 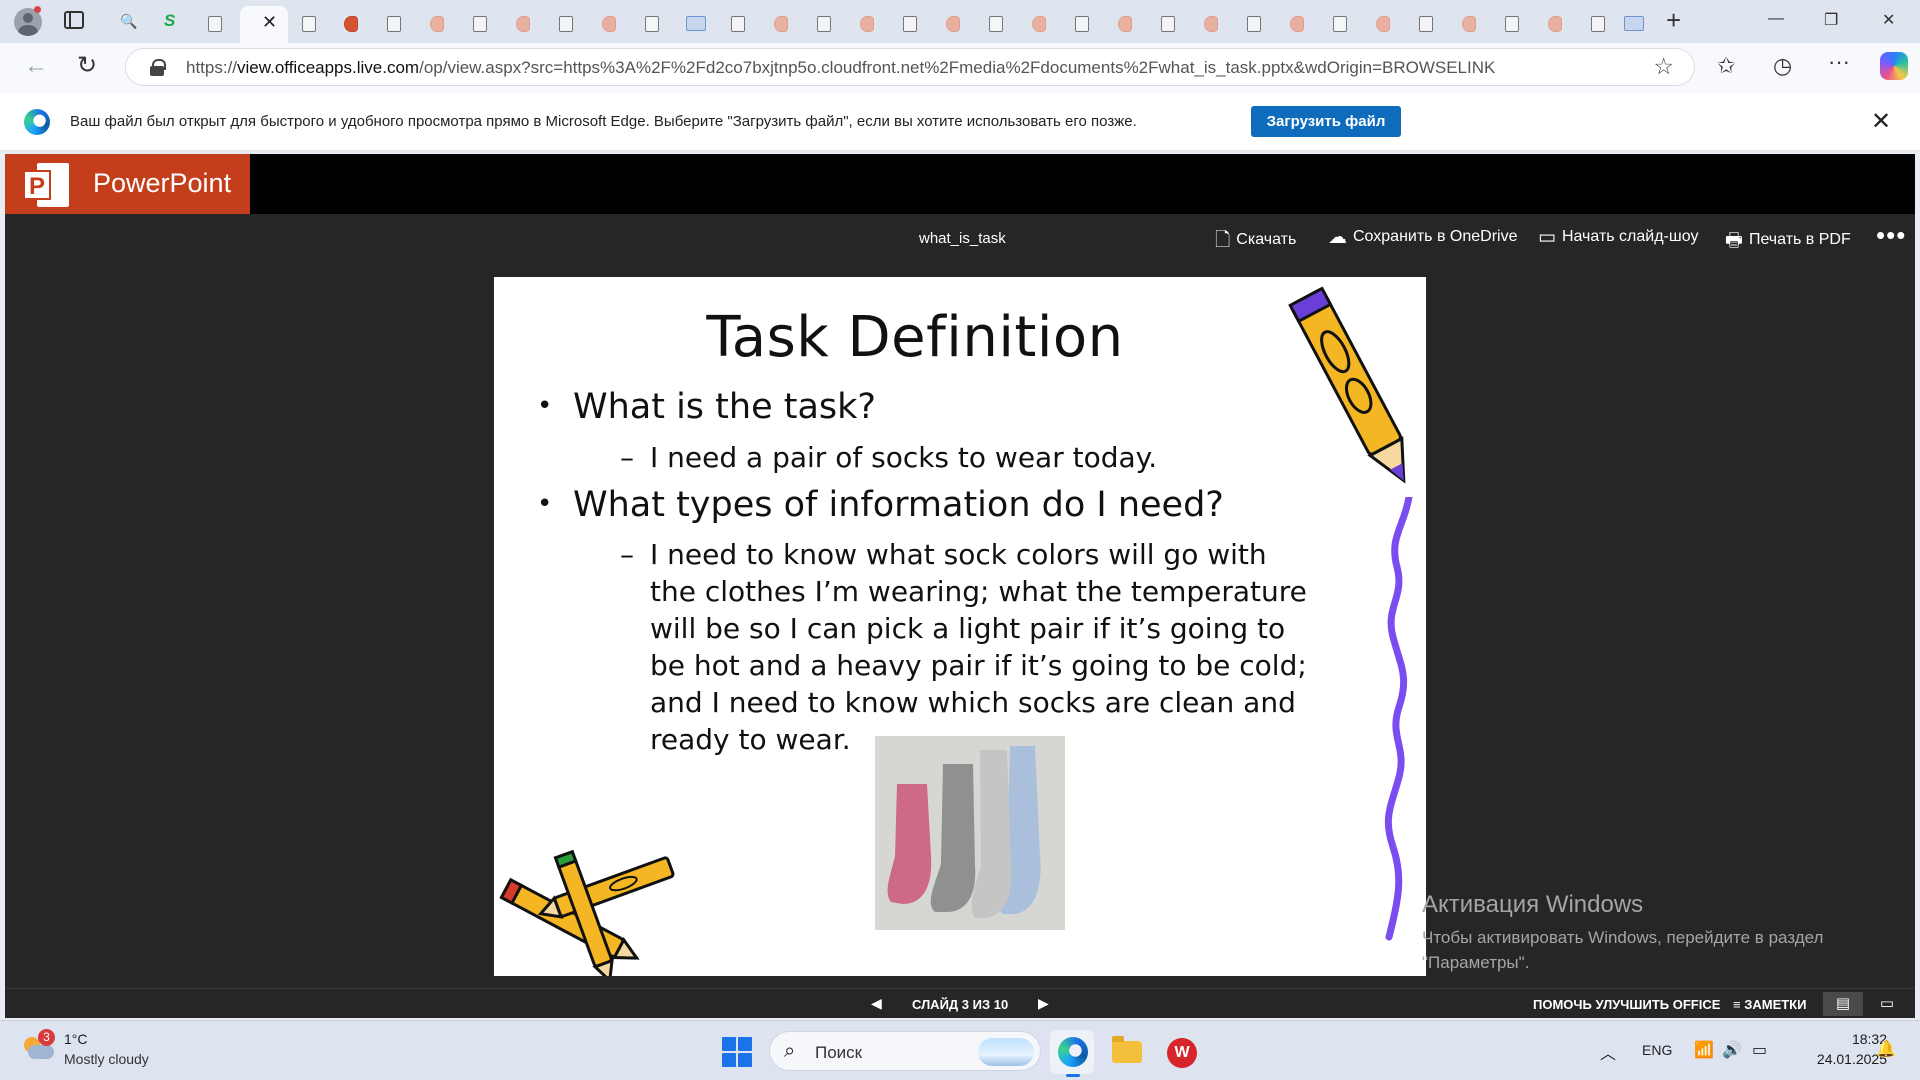 I want to click on edge-logo-icon, so click(x=37, y=122).